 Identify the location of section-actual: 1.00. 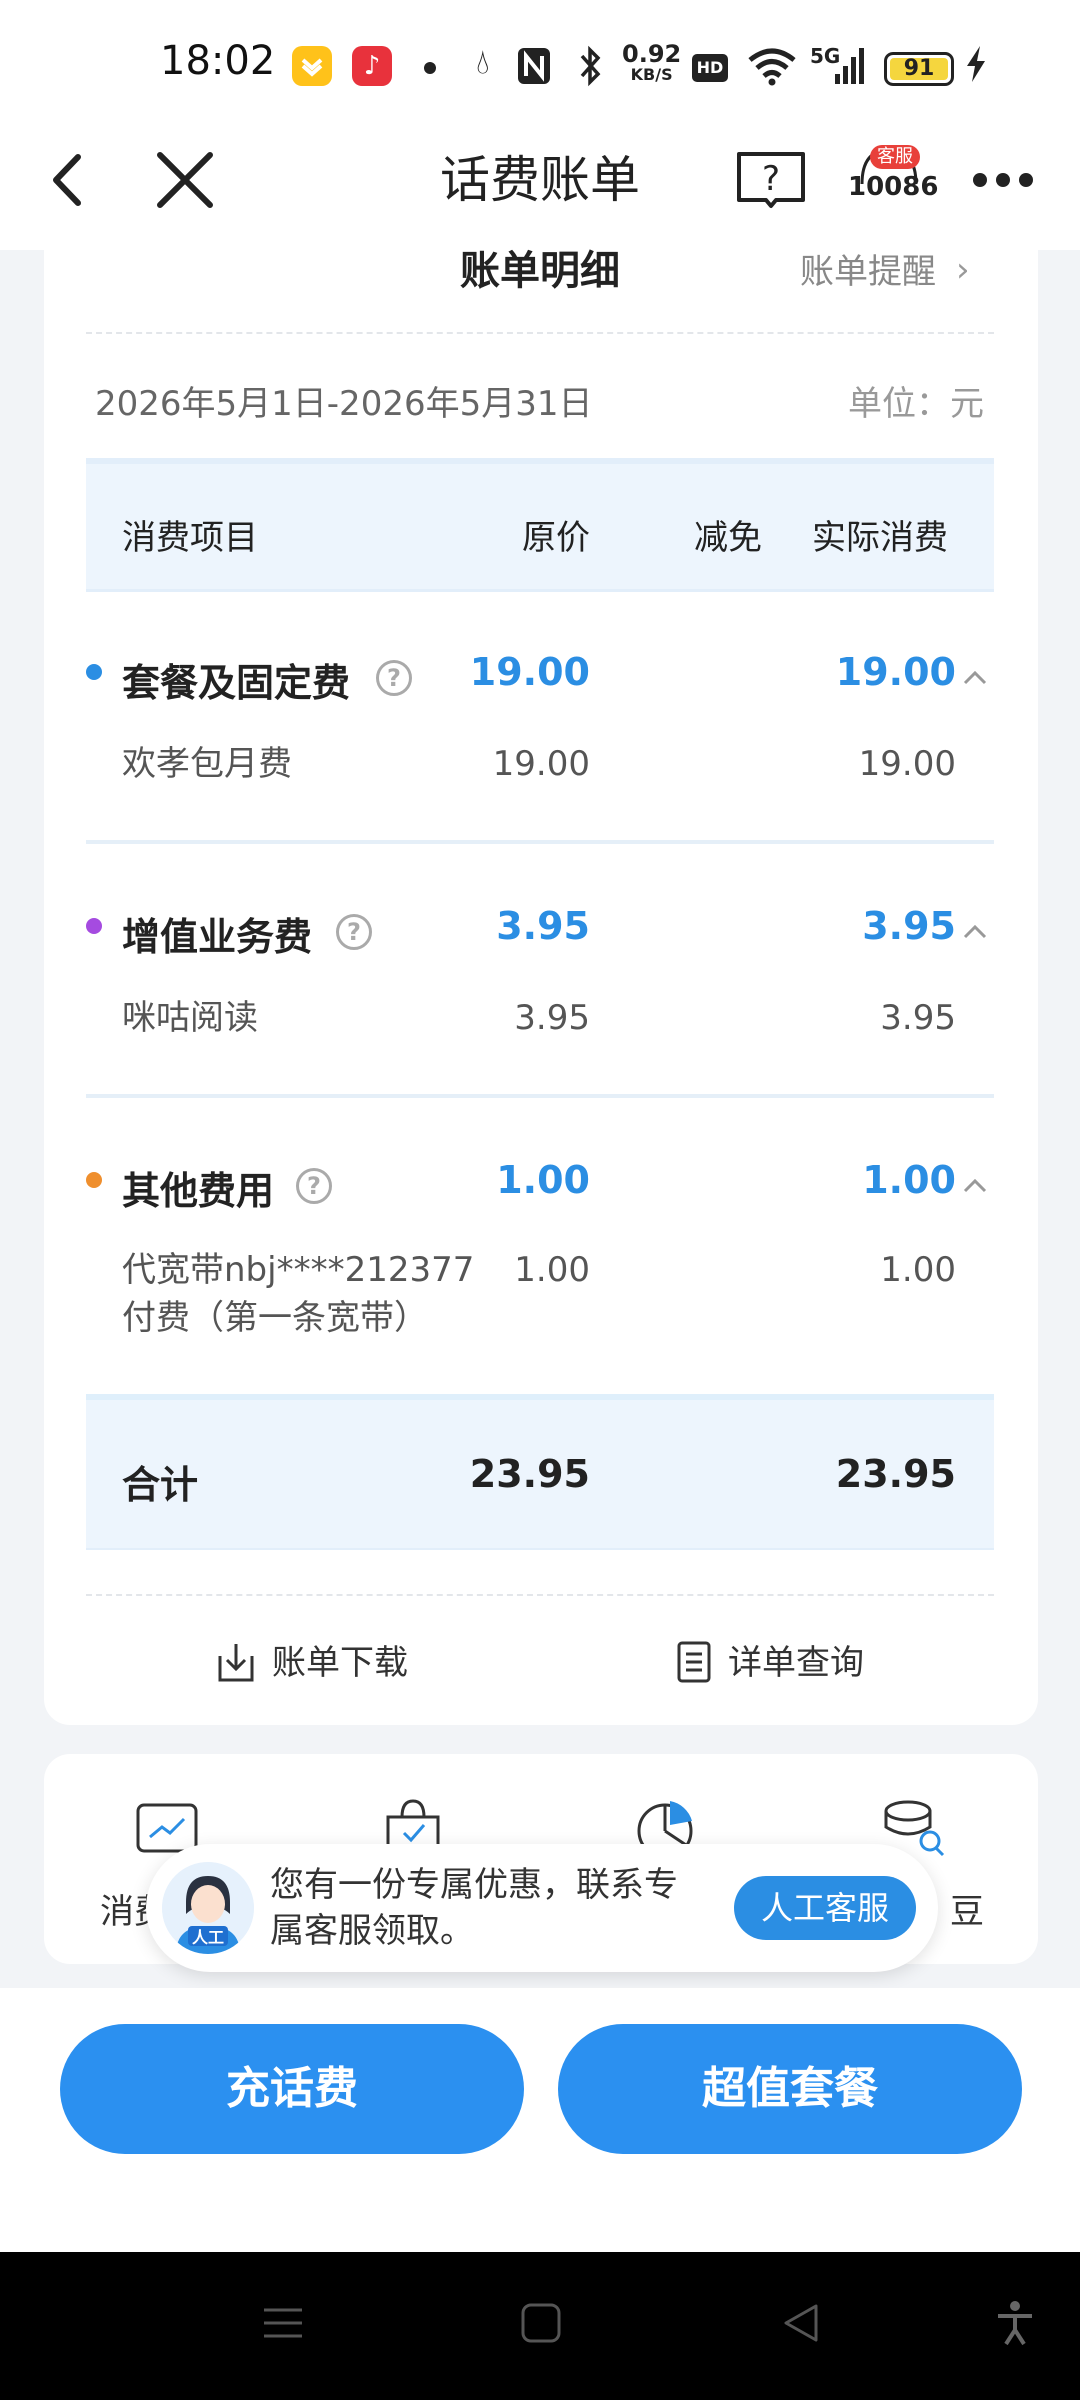
(909, 1180).